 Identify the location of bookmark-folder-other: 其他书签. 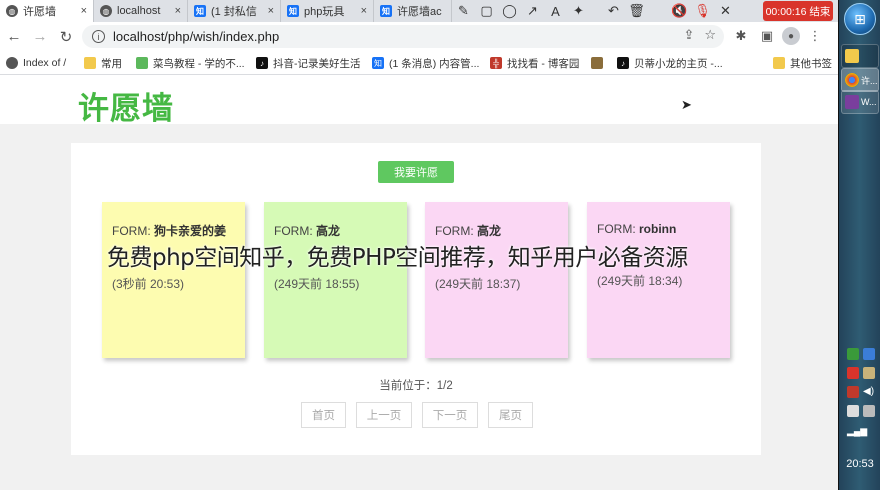
(804, 63).